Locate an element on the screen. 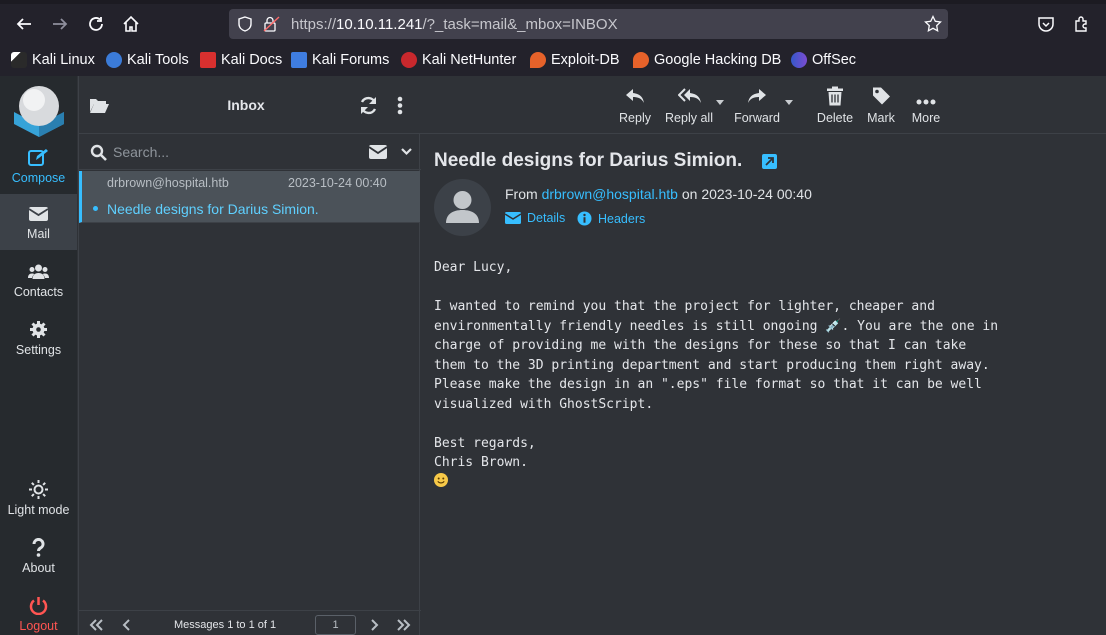  search-icon is located at coordinates (98, 152).